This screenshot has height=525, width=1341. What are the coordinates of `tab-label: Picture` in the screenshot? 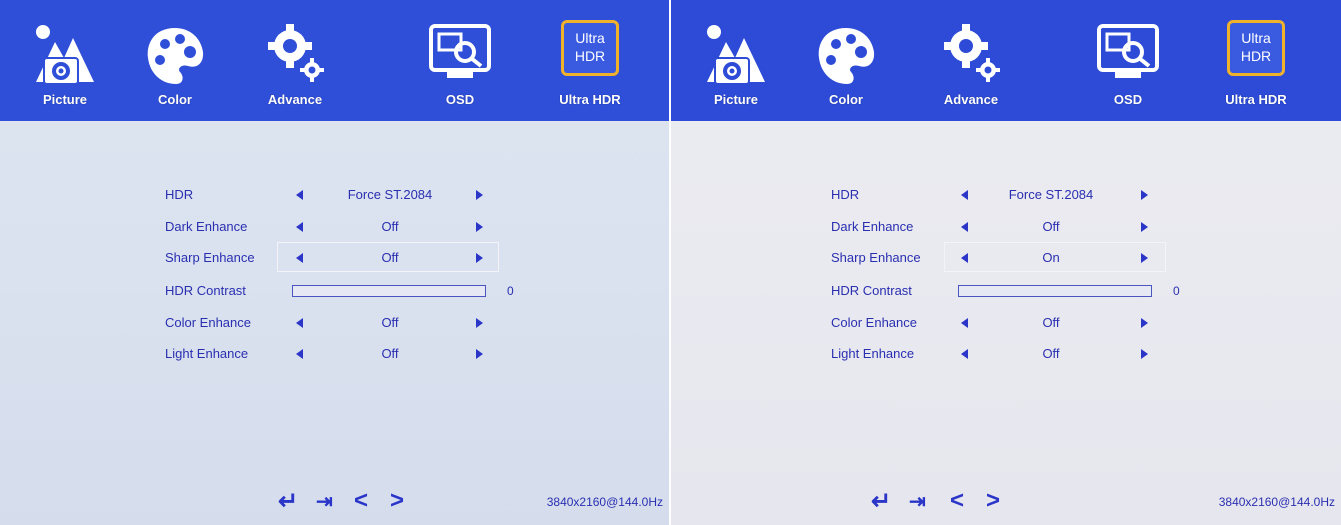 It's located at (736, 99).